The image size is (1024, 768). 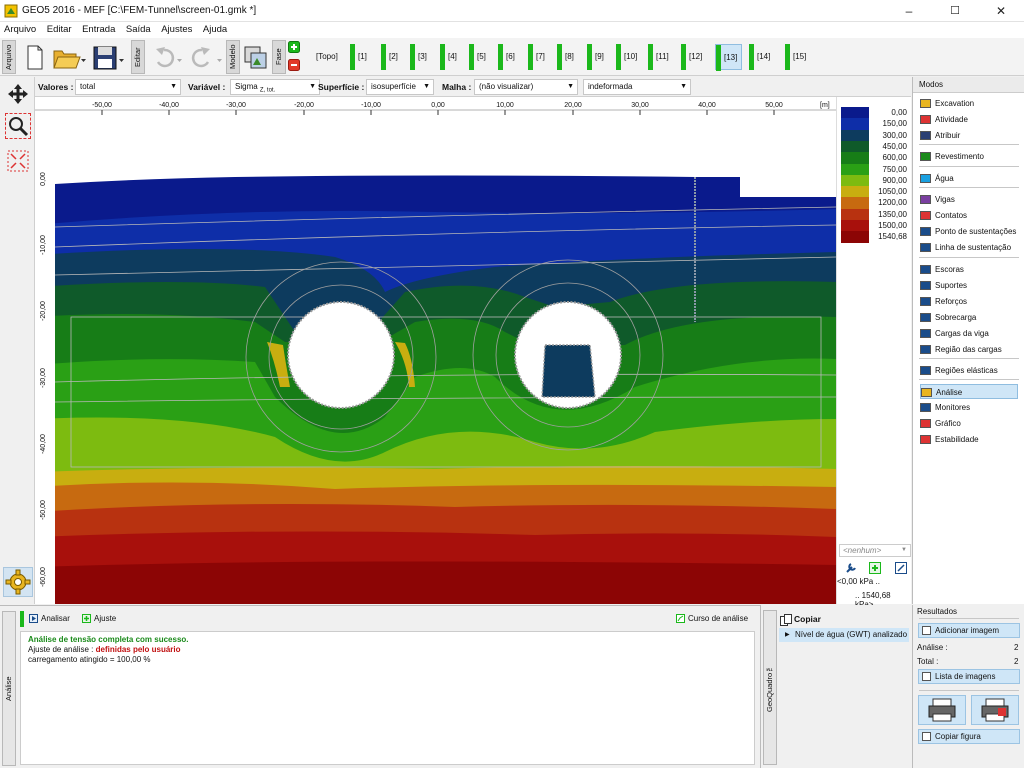 I want to click on analysis-side-tab: Análise, so click(x=9, y=688).